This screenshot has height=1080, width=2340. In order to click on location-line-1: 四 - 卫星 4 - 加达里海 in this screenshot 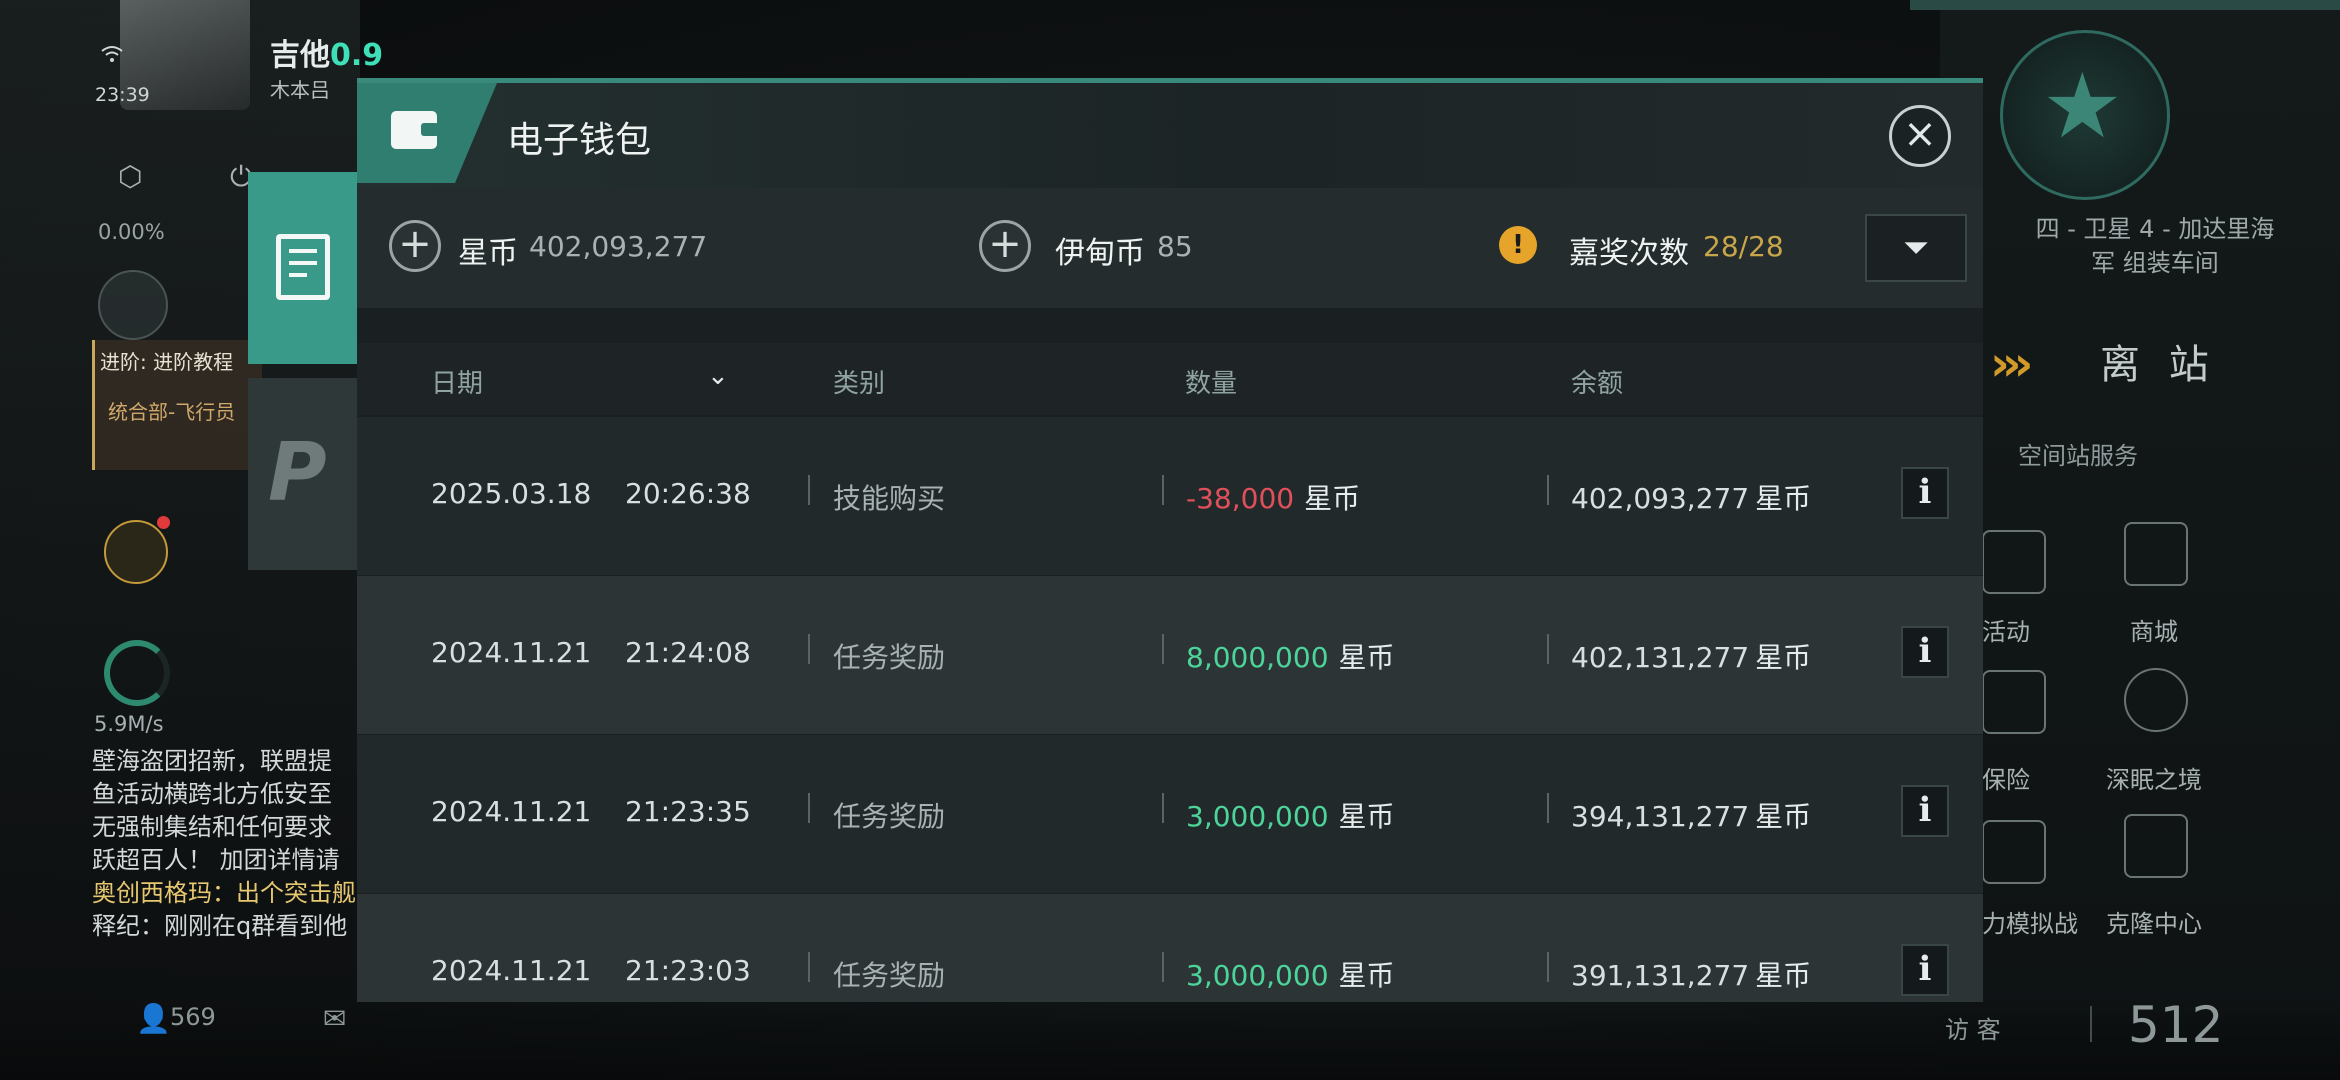, I will do `click(2155, 229)`.